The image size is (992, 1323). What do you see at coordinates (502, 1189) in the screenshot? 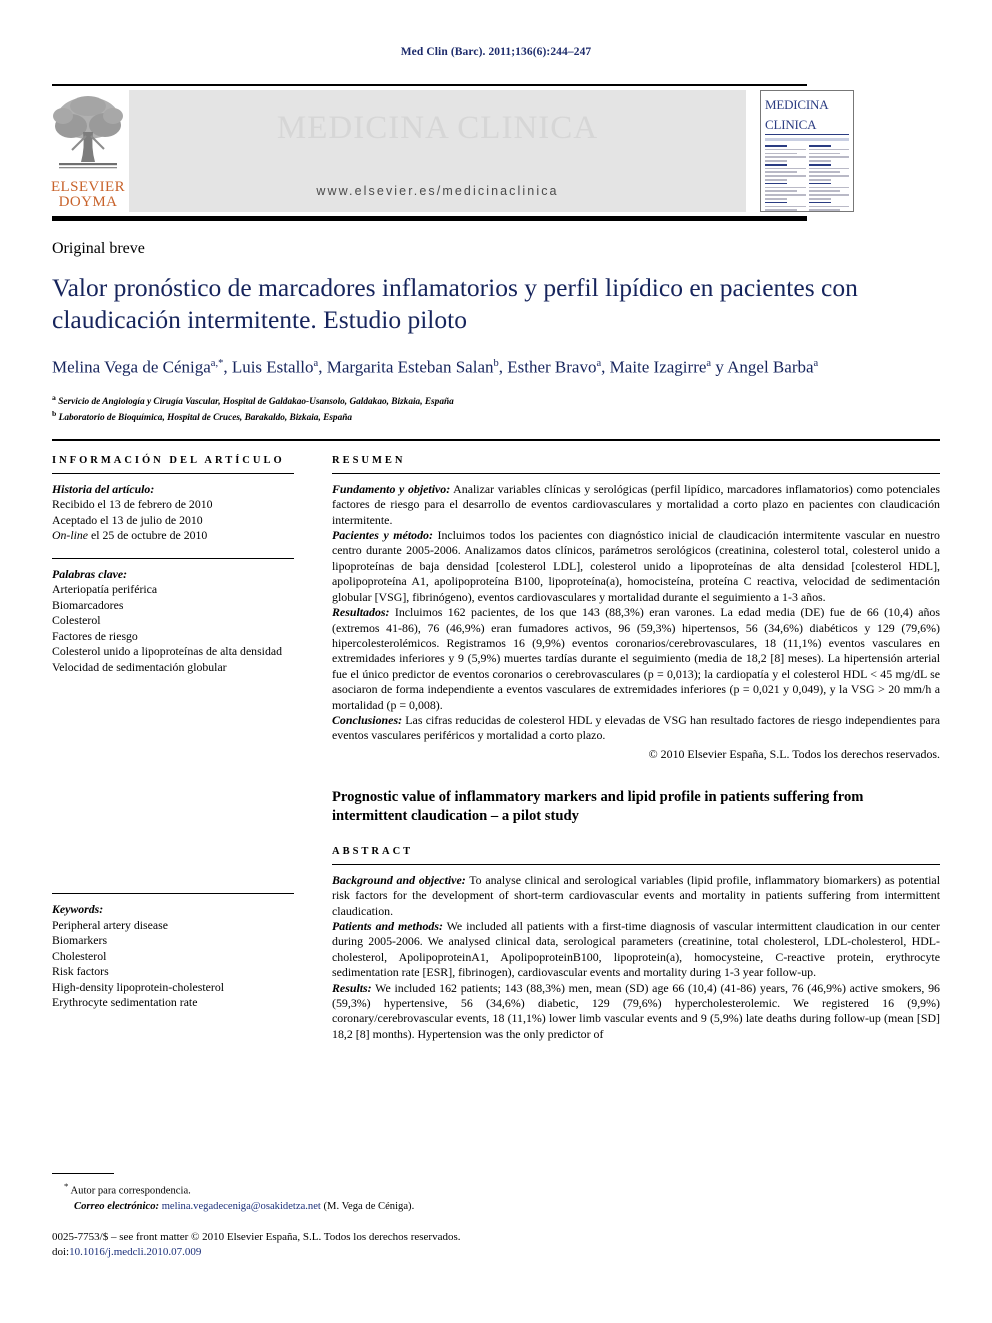
I see `corresponding-author-note: * Autor para correspondencia.` at bounding box center [502, 1189].